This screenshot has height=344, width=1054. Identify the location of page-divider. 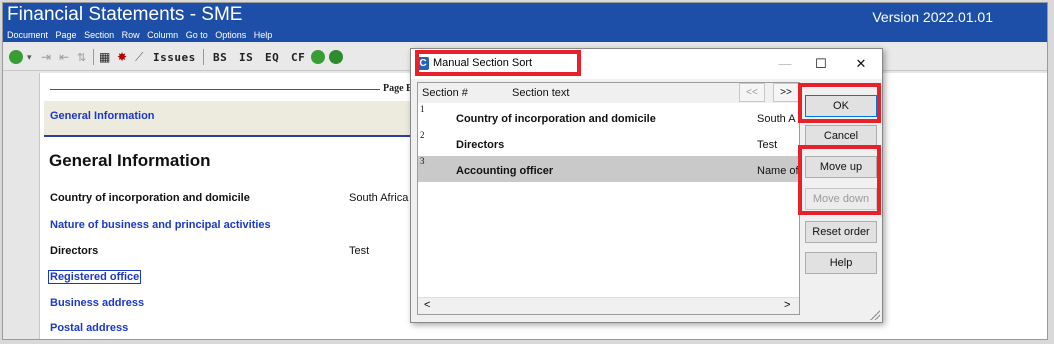
(215, 89).